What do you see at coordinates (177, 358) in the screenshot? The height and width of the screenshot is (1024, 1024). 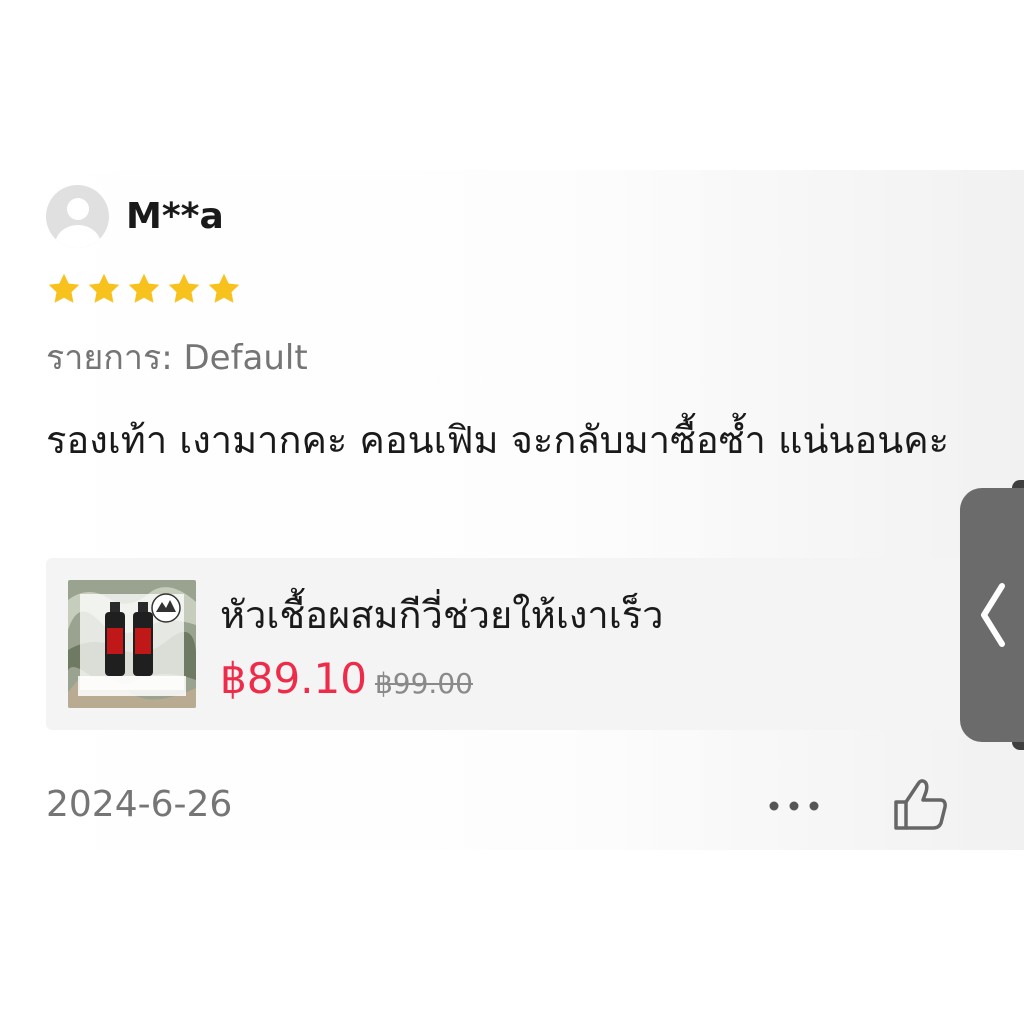 I see `variant-label: รายการ: Default` at bounding box center [177, 358].